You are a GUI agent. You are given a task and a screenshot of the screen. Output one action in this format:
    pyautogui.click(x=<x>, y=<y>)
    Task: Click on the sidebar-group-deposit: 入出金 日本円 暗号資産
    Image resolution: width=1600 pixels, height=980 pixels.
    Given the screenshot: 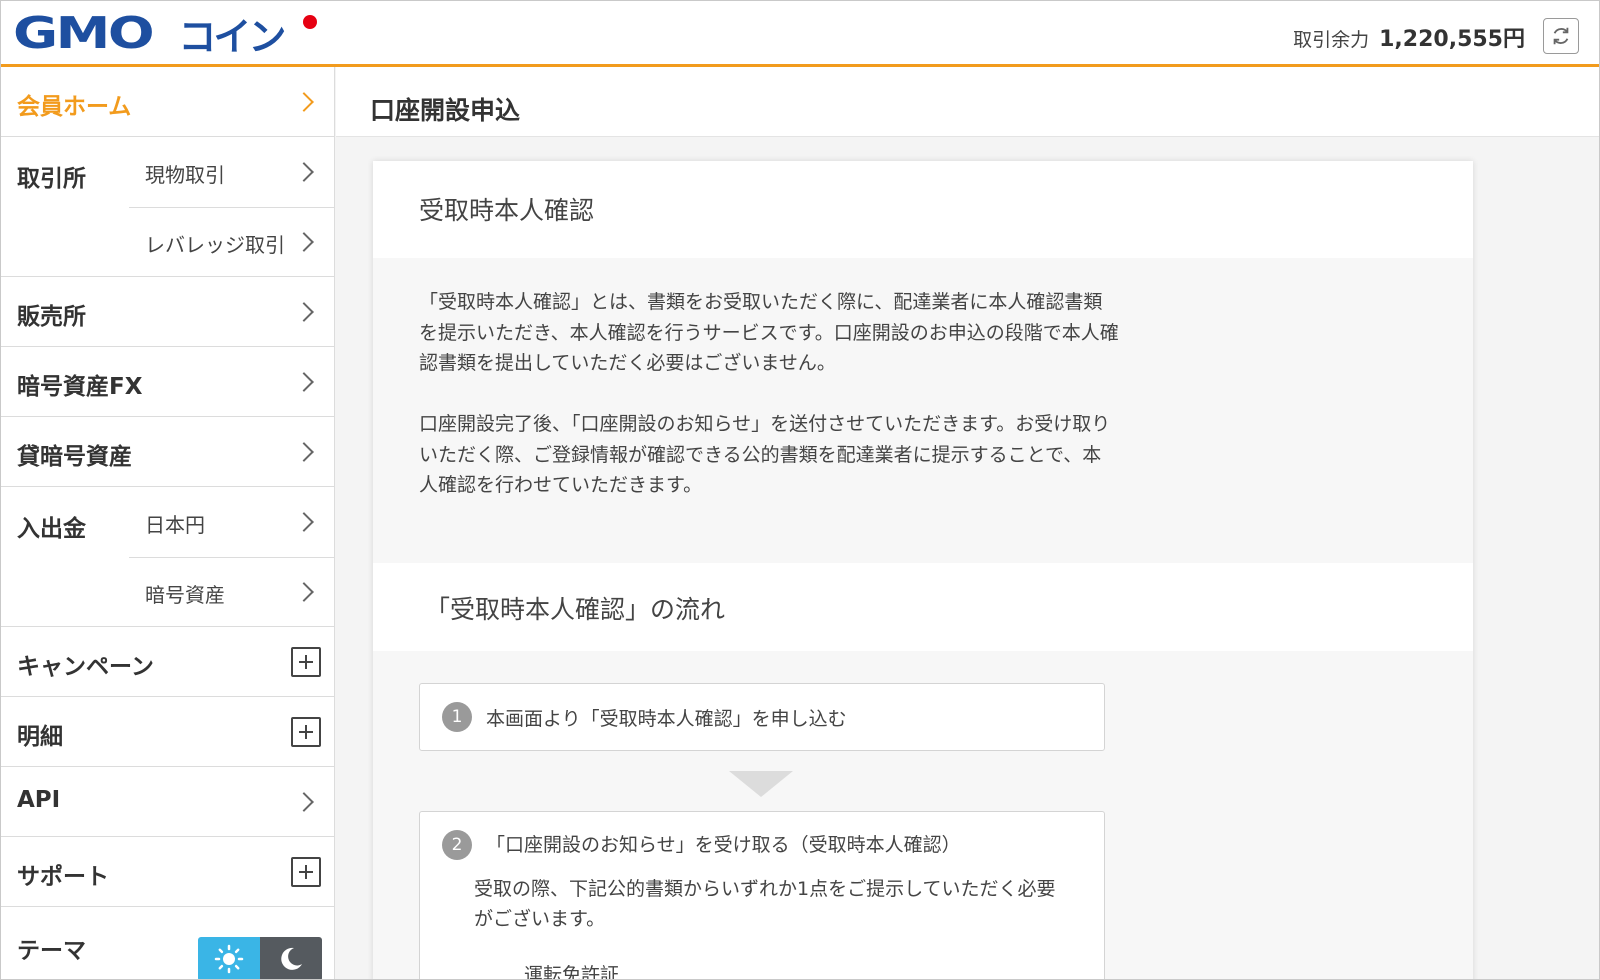 What is the action you would take?
    pyautogui.click(x=168, y=557)
    